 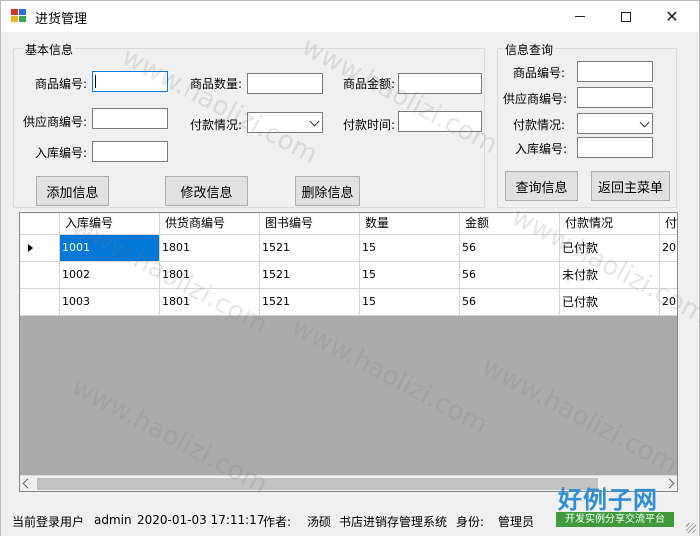 What do you see at coordinates (541, 186) in the screenshot?
I see `query-info-button: 查询信息` at bounding box center [541, 186].